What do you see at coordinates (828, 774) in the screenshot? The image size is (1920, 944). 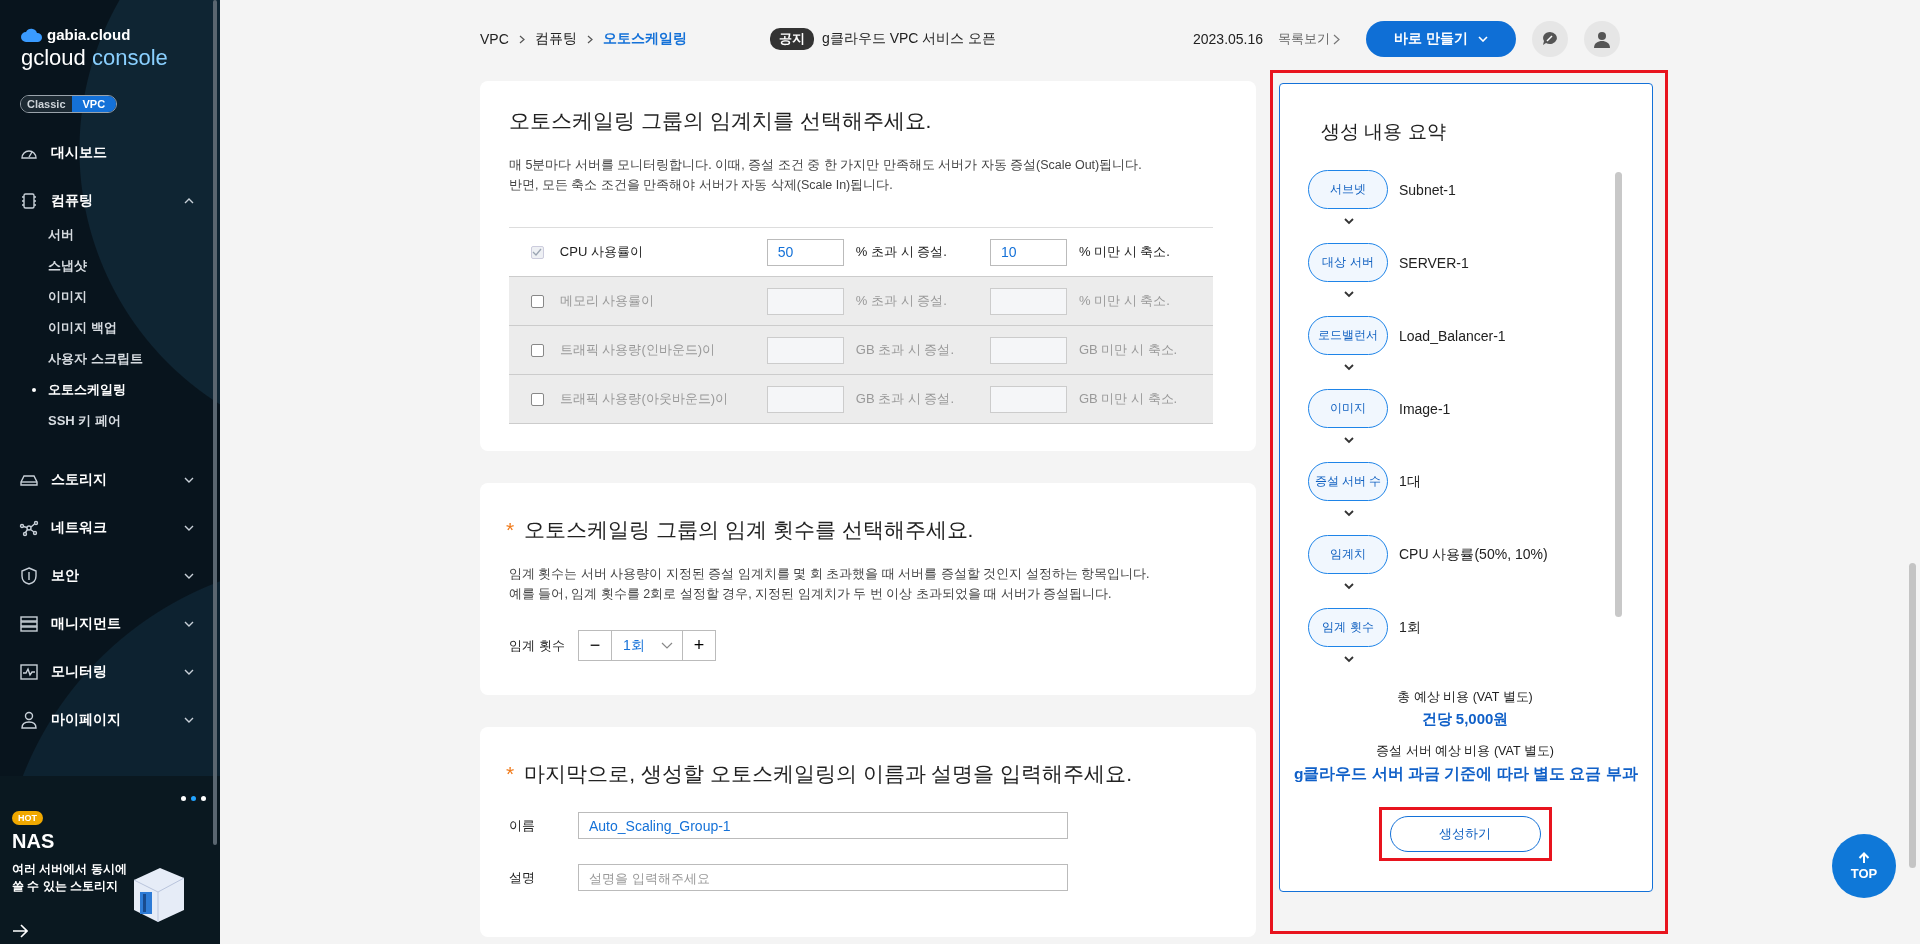 I see `section-title: 마지막으로, 생성할 오토스케일링의 이름과 설명을 입력해주세요.` at bounding box center [828, 774].